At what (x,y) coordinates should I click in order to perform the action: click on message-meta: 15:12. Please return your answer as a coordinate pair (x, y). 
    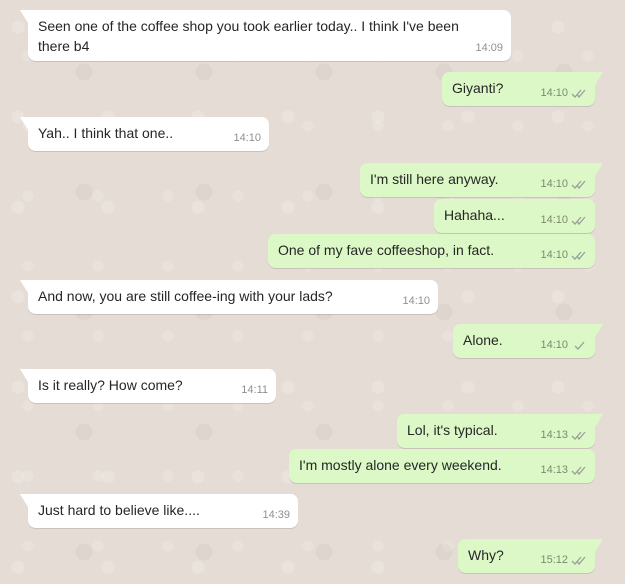
    Looking at the image, I should click on (563, 560).